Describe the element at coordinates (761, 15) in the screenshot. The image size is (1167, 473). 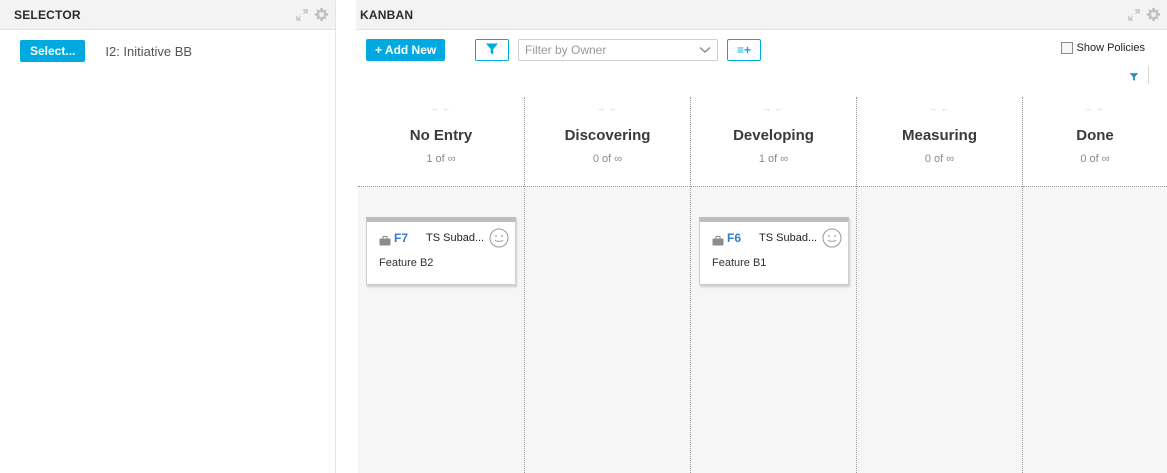
I see `kanban-header: KANBAN` at that location.